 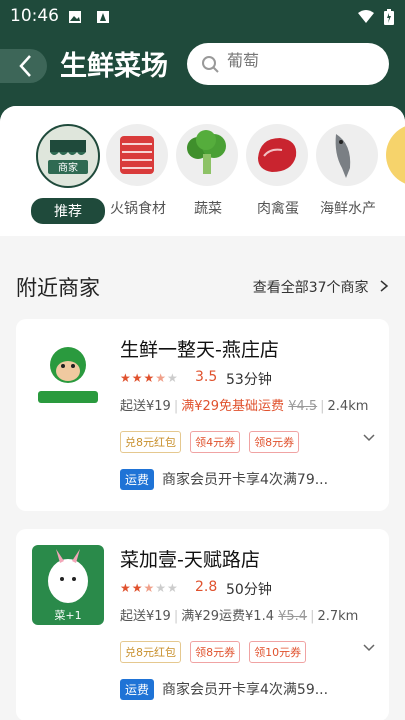 I want to click on market-stall-icon: 商家, so click(x=68, y=156).